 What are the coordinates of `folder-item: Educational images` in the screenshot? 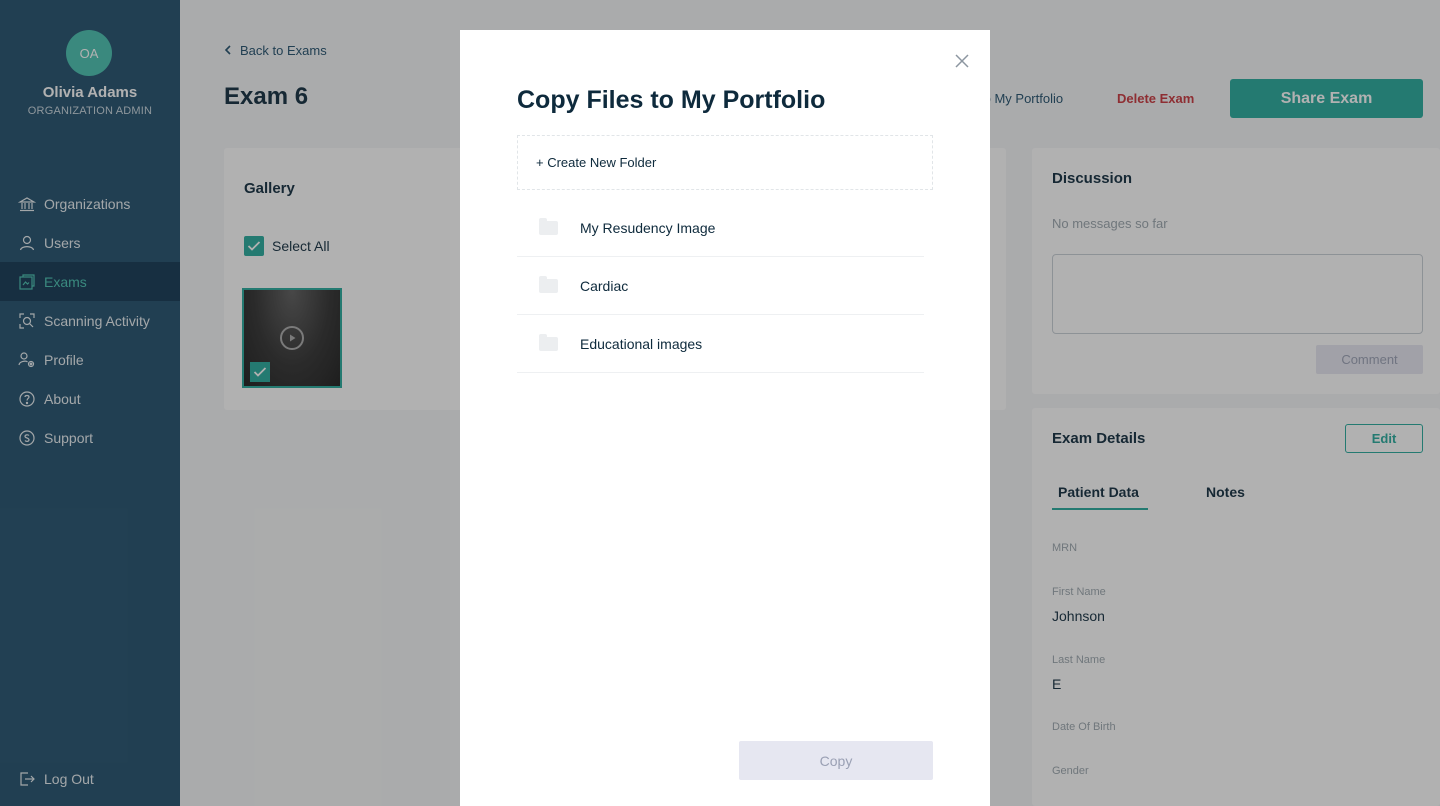 It's located at (720, 344).